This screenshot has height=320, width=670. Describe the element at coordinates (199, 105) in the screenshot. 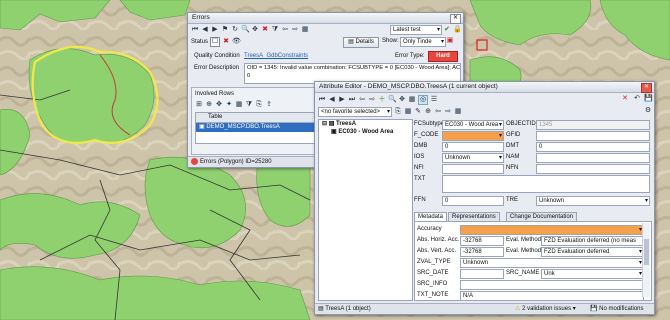

I see `select-icon: ⊞` at that location.